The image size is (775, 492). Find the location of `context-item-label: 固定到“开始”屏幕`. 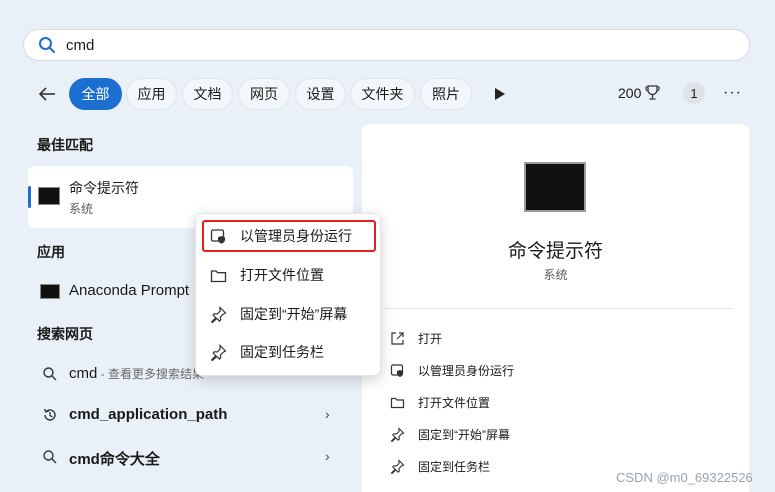

context-item-label: 固定到“开始”屏幕 is located at coordinates (294, 314).